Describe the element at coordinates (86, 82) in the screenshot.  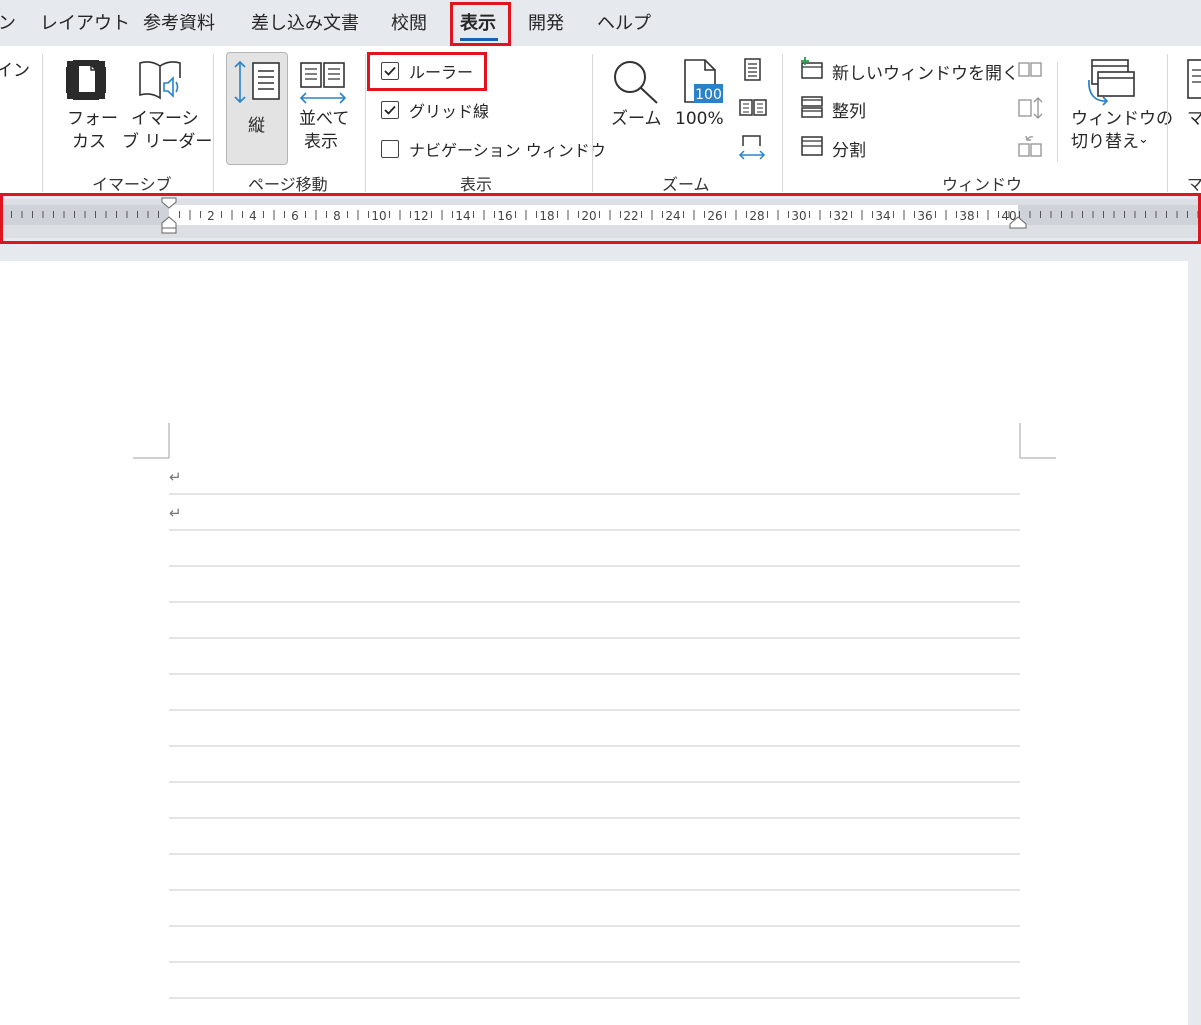
I see `focus-icon` at that location.